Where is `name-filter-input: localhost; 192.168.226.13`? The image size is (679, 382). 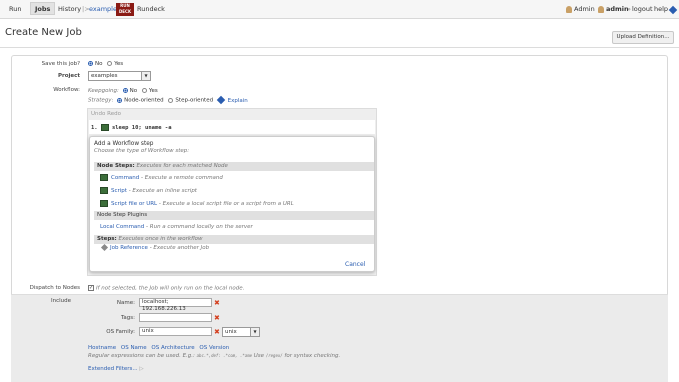
name-filter-input: localhost; 192.168.226.13 is located at coordinates (175, 305).